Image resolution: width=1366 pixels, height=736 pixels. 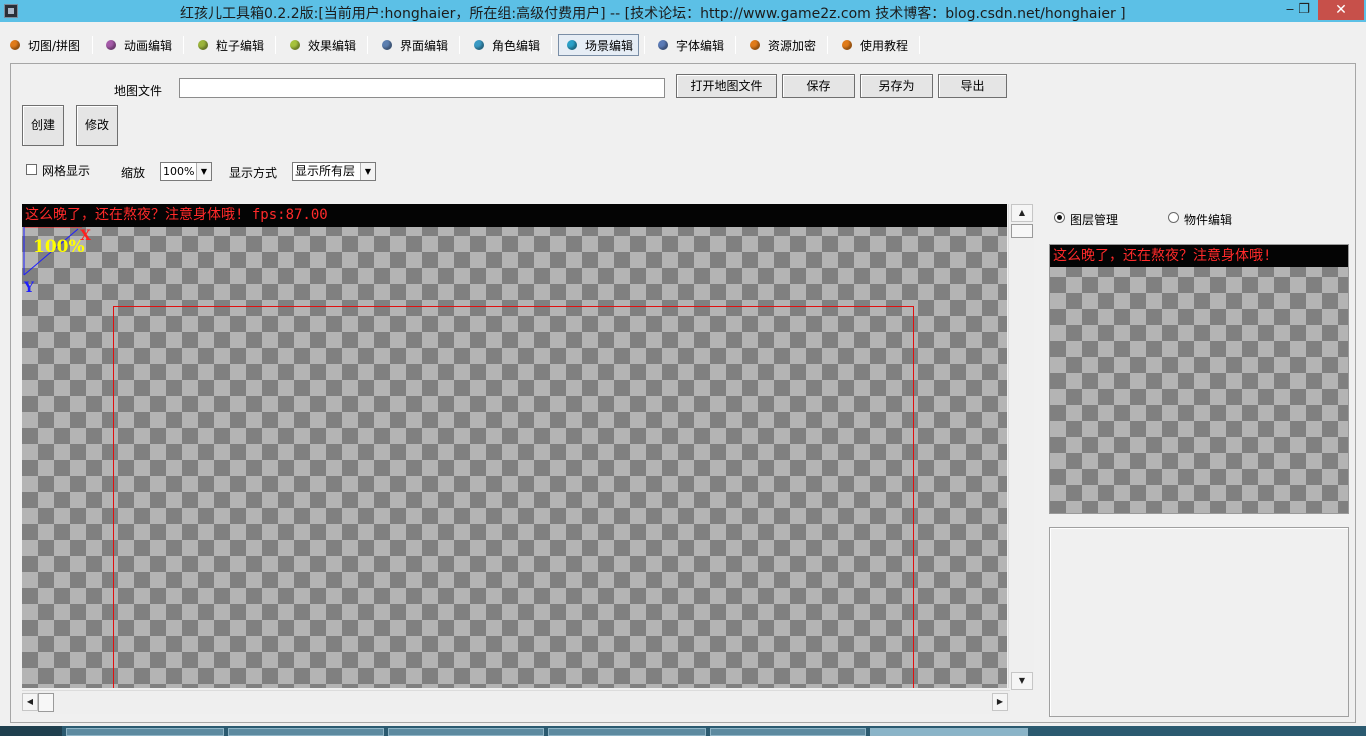 What do you see at coordinates (43, 125) in the screenshot?
I see `create-button: 创建` at bounding box center [43, 125].